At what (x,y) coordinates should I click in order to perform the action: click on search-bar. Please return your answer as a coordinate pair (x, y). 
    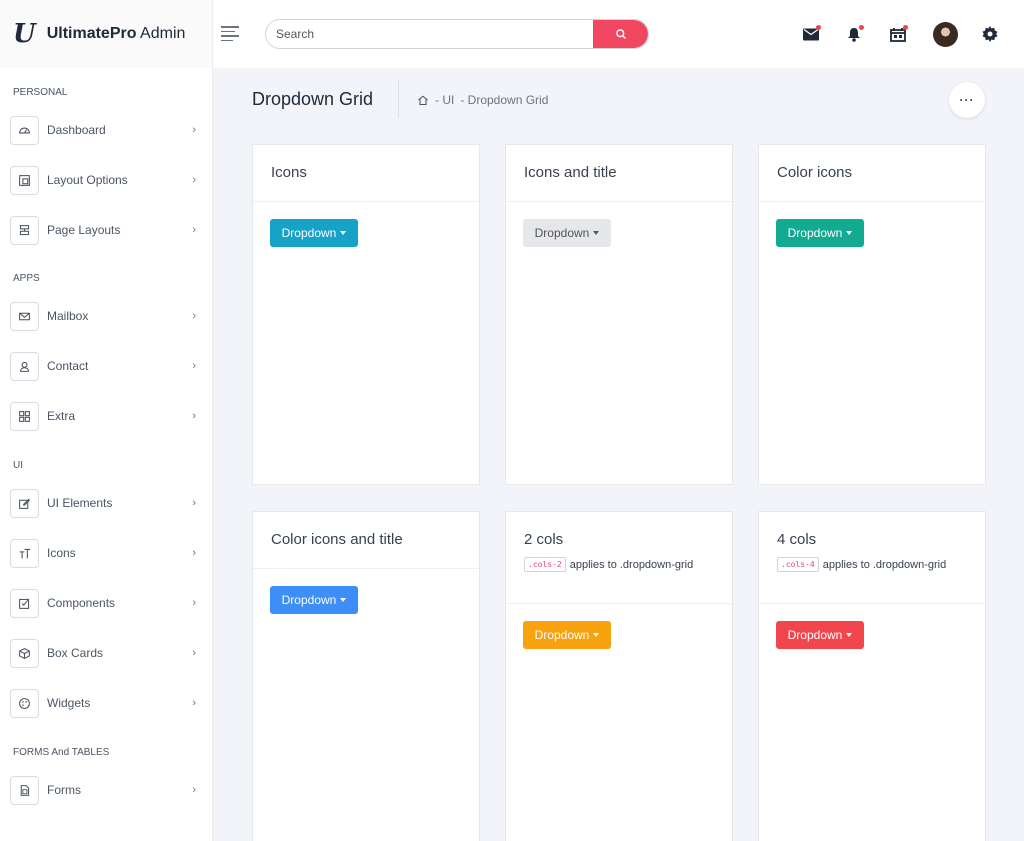
    Looking at the image, I should click on (457, 34).